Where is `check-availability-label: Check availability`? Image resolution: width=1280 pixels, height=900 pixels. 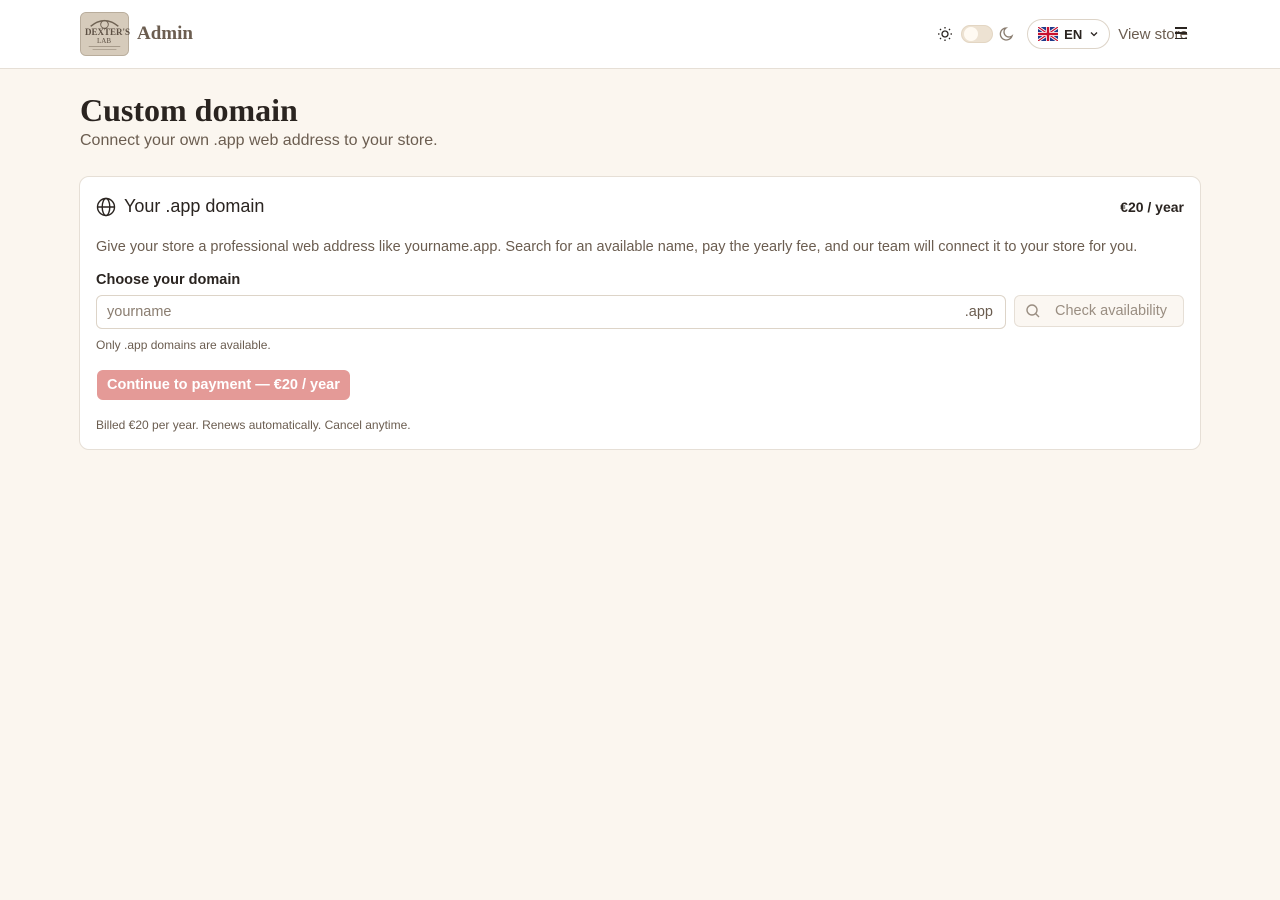 check-availability-label: Check availability is located at coordinates (1111, 311).